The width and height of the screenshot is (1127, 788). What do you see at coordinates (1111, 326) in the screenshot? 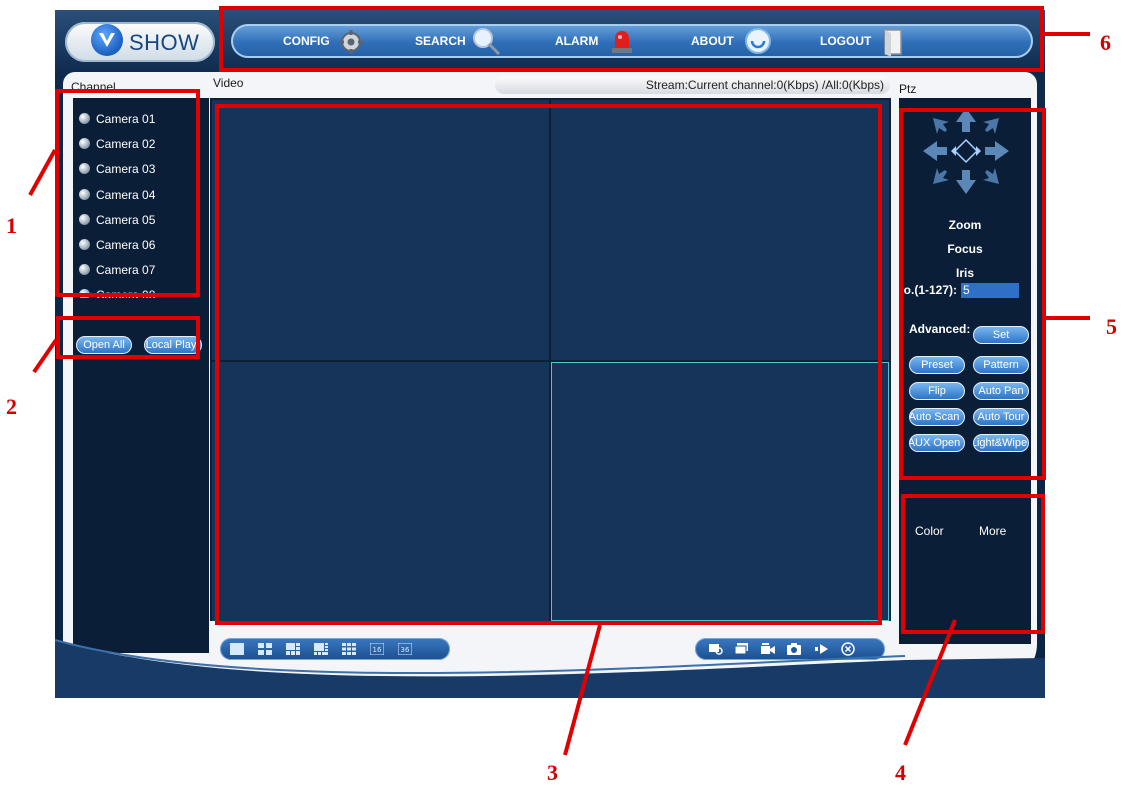
I see `annotation-label-5: 5` at bounding box center [1111, 326].